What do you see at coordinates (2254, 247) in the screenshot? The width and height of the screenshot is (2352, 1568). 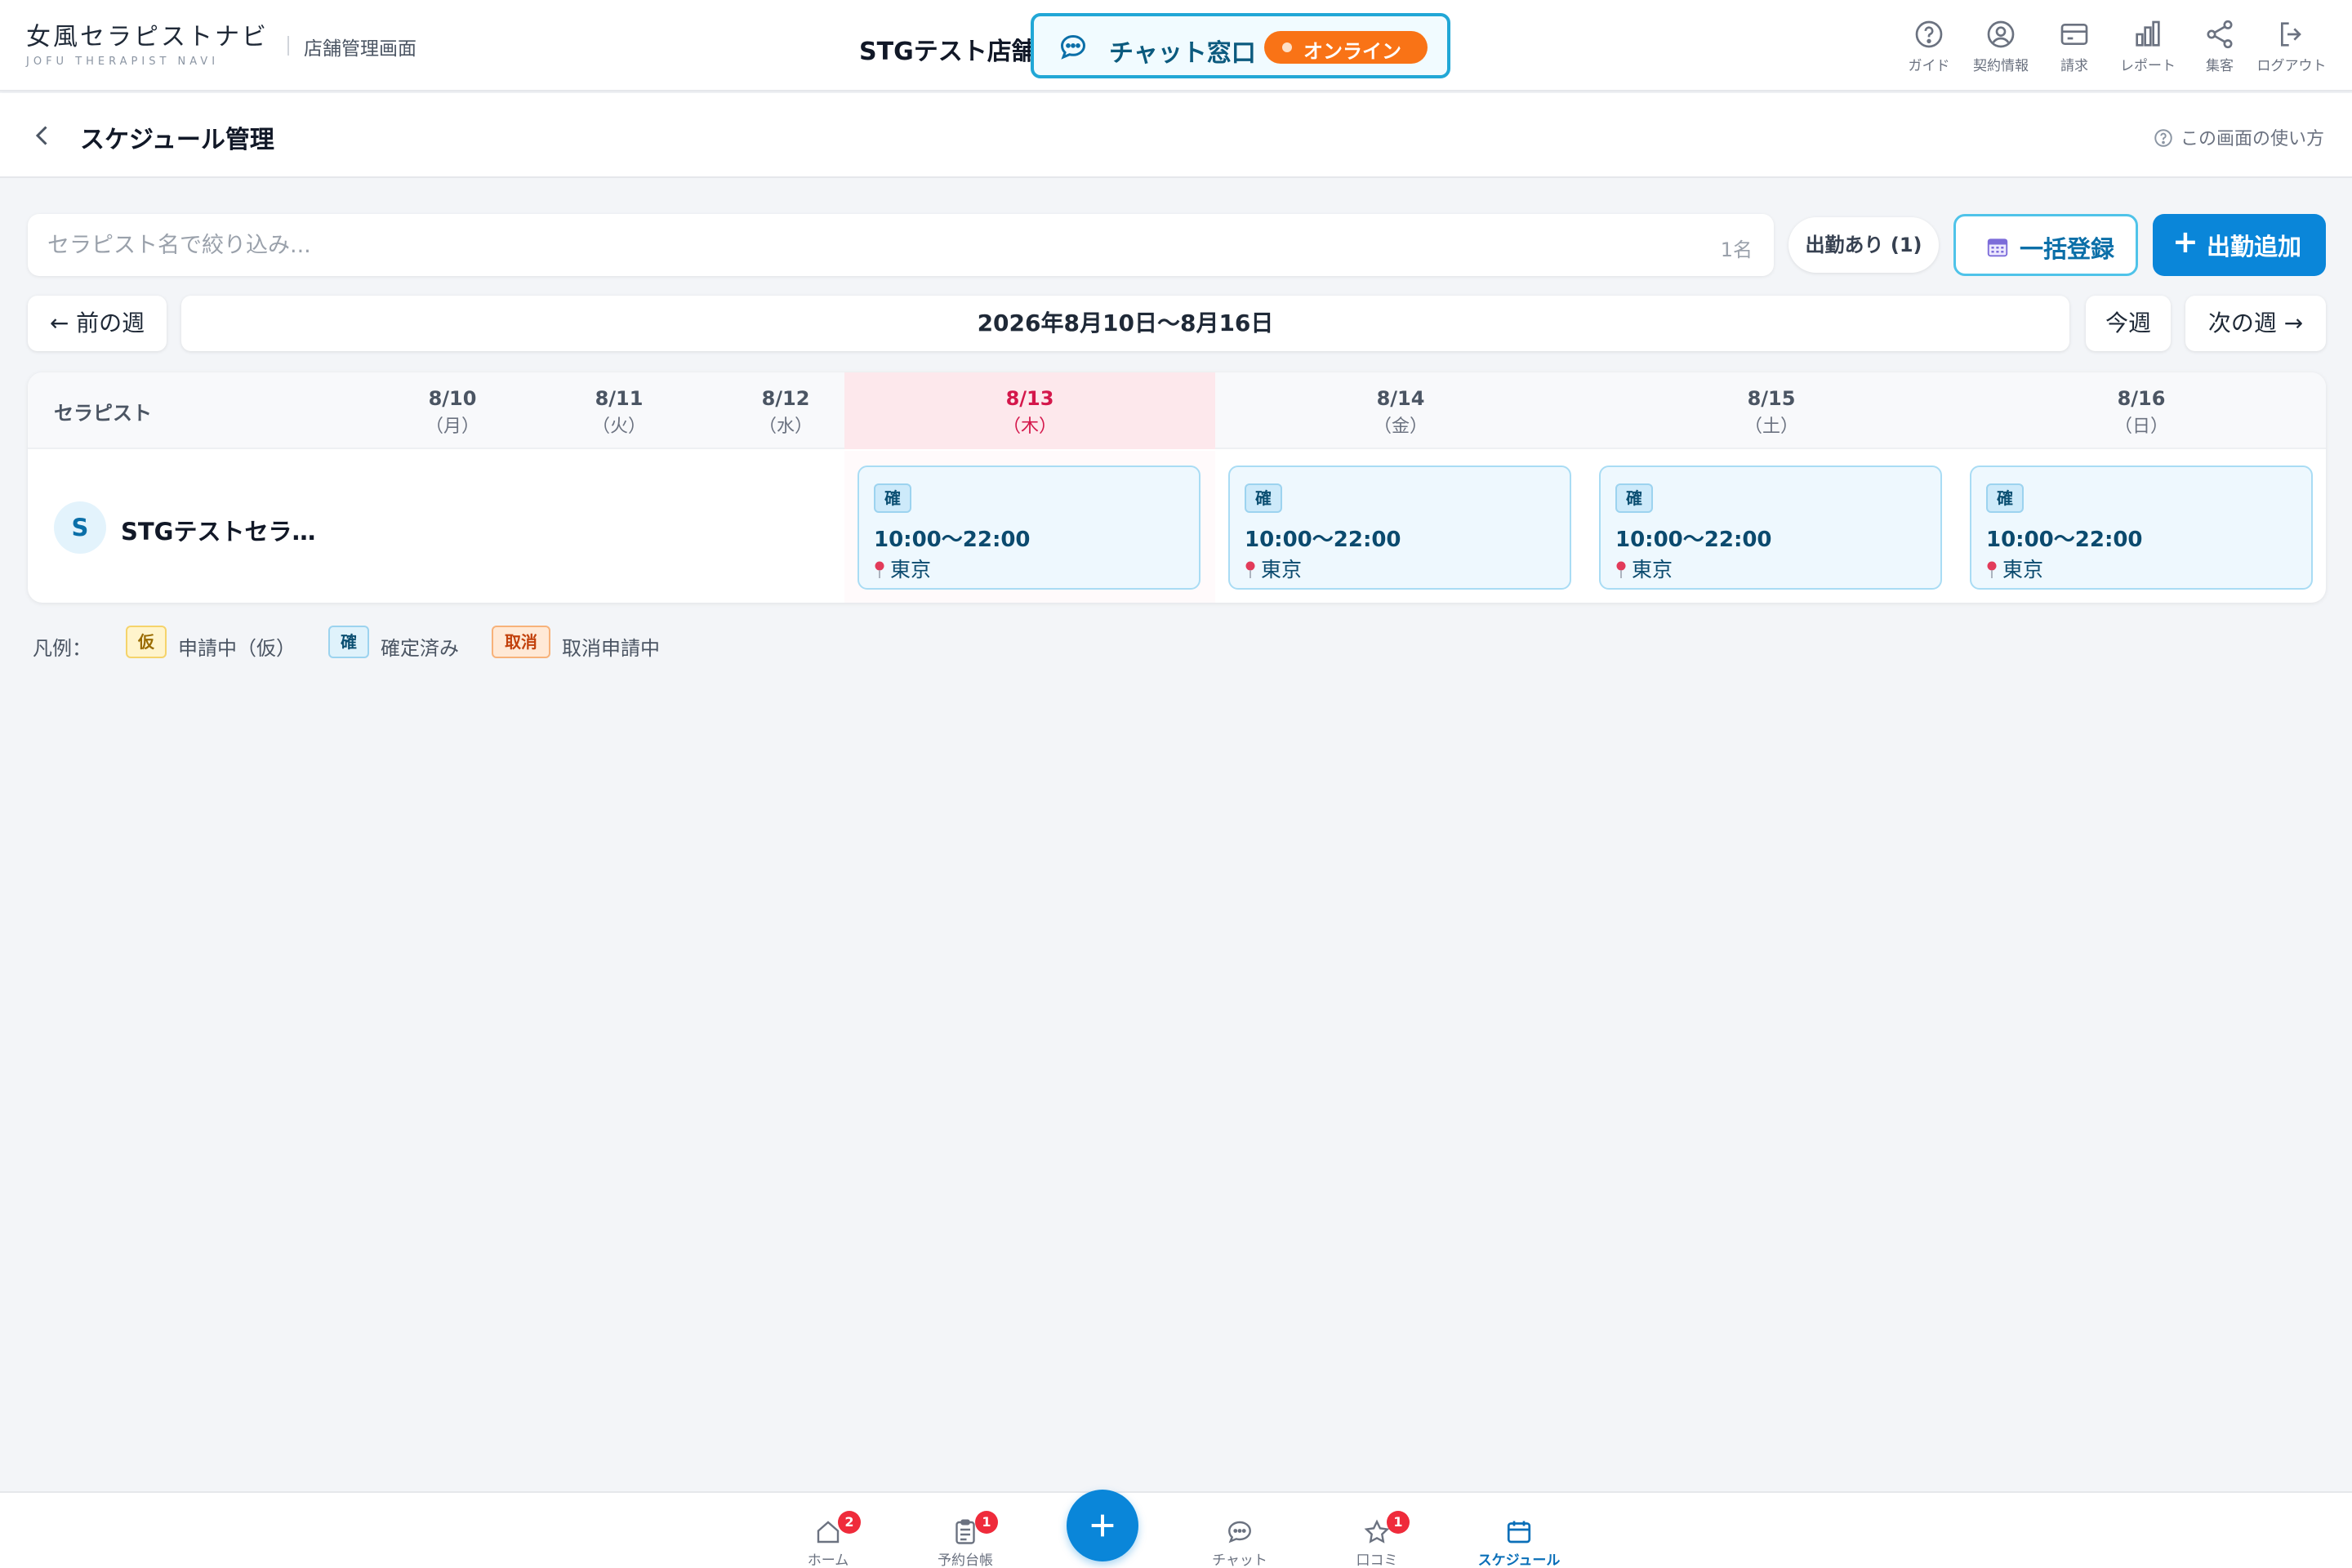 I see `add-shift-label: 出勤追加` at bounding box center [2254, 247].